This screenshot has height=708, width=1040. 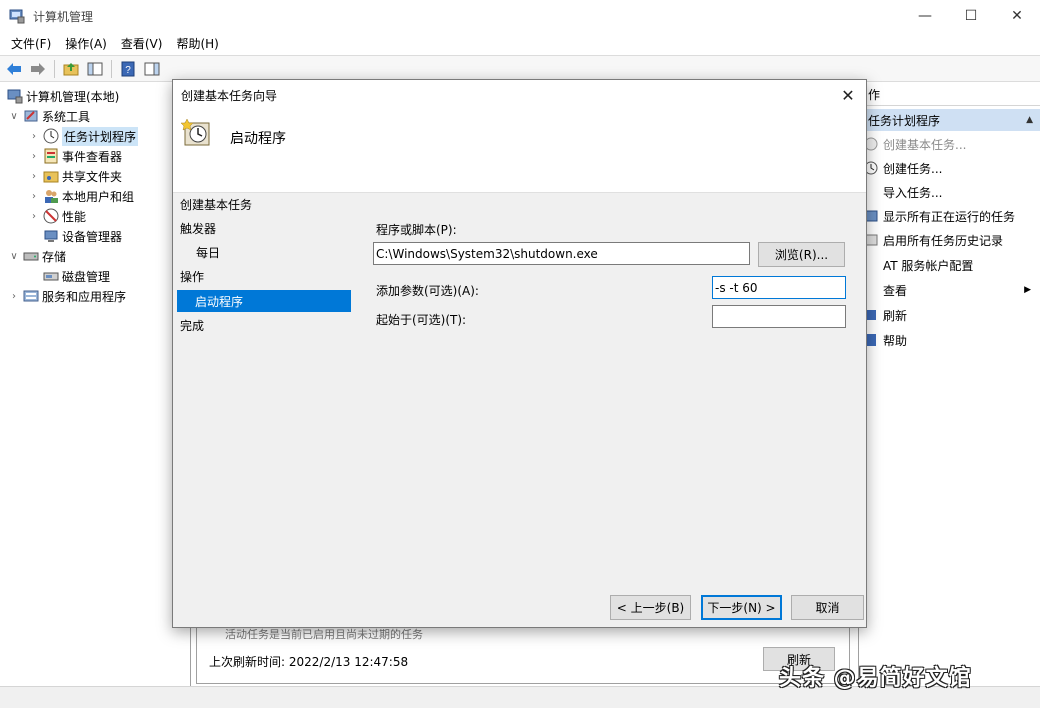 What do you see at coordinates (949, 240) in the screenshot?
I see `action-enable-history: 启用所有任务历史记录` at bounding box center [949, 240].